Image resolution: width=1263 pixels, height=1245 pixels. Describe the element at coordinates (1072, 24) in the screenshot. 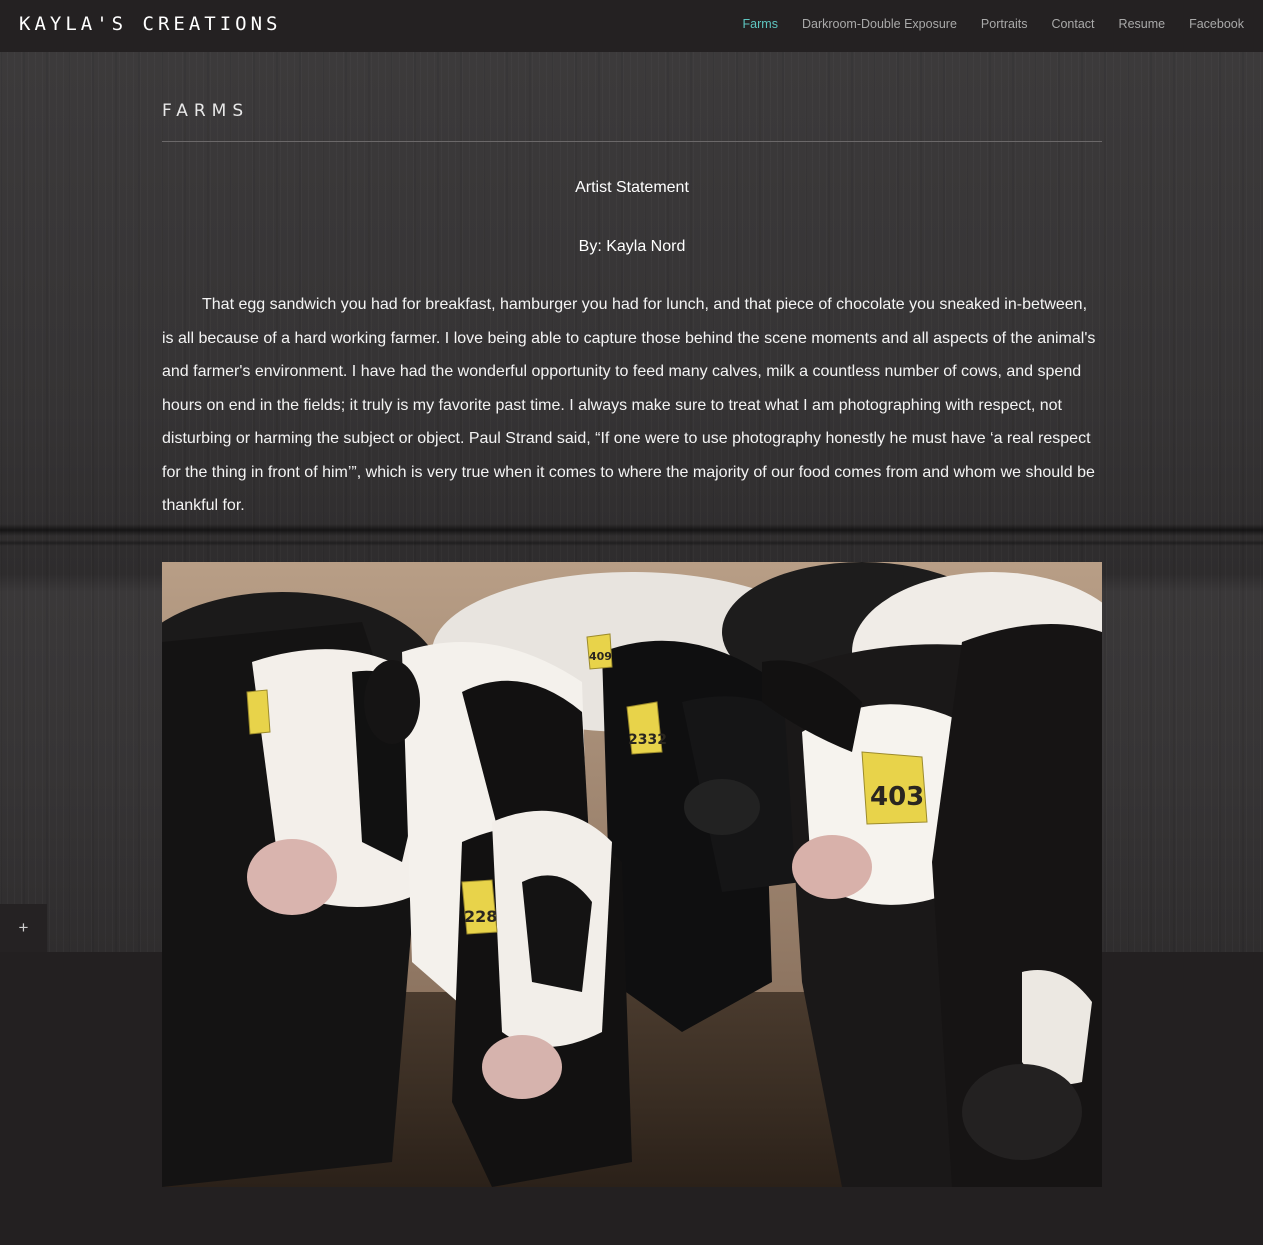

I see `nav-item-contact: Contact` at that location.